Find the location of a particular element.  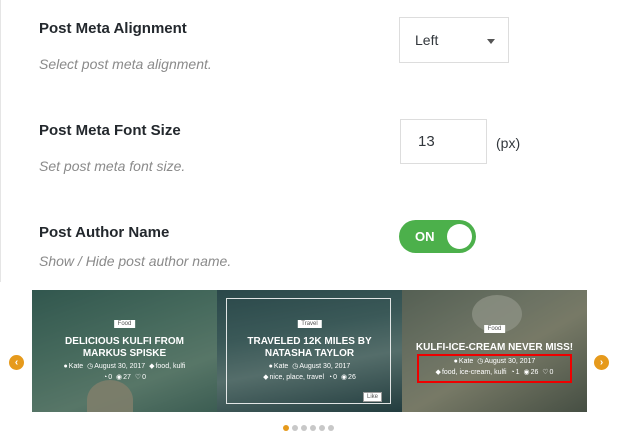

post-tags: food, kulfi is located at coordinates (170, 366).